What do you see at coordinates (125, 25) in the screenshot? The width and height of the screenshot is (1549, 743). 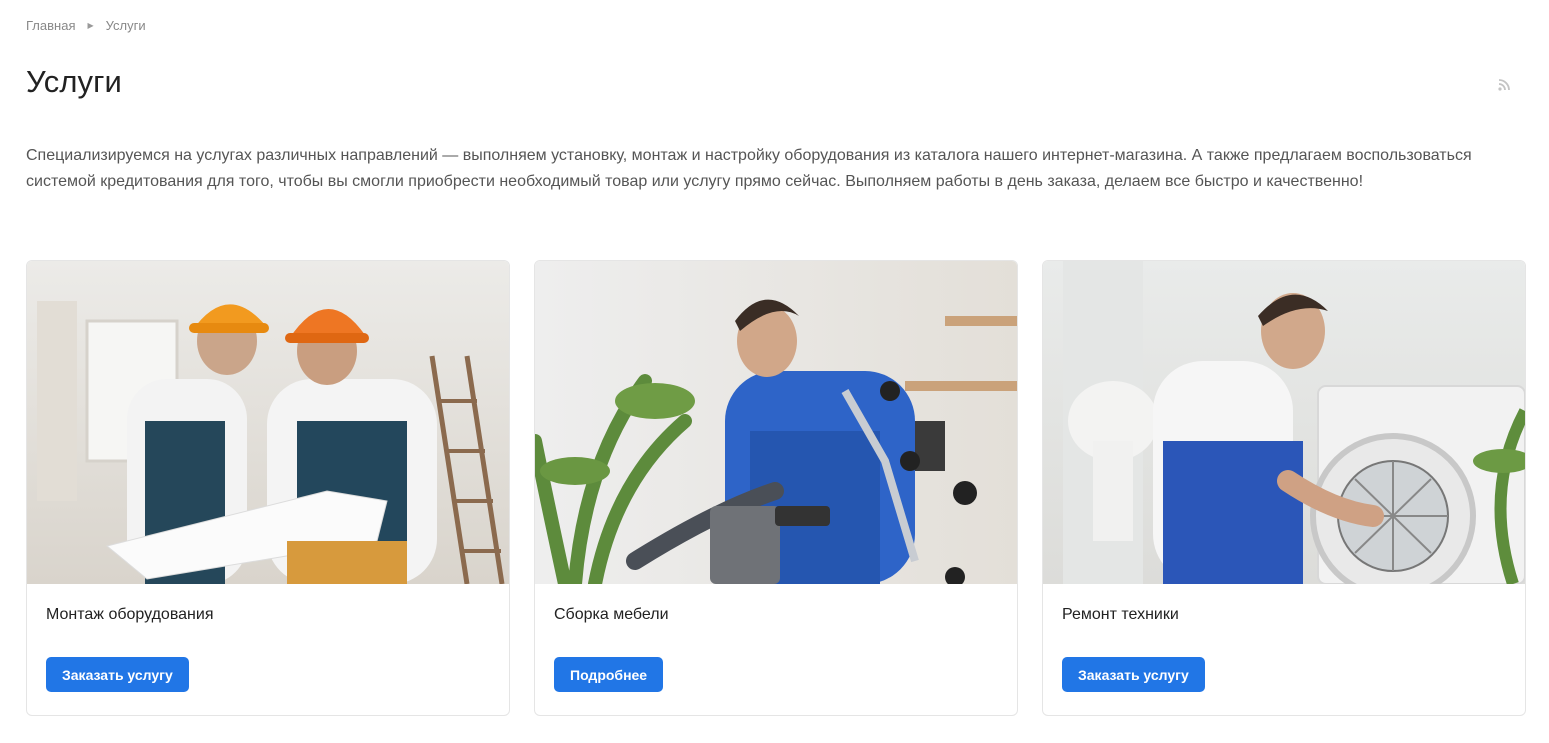 I see `breadcrumb-current: Услуги` at bounding box center [125, 25].